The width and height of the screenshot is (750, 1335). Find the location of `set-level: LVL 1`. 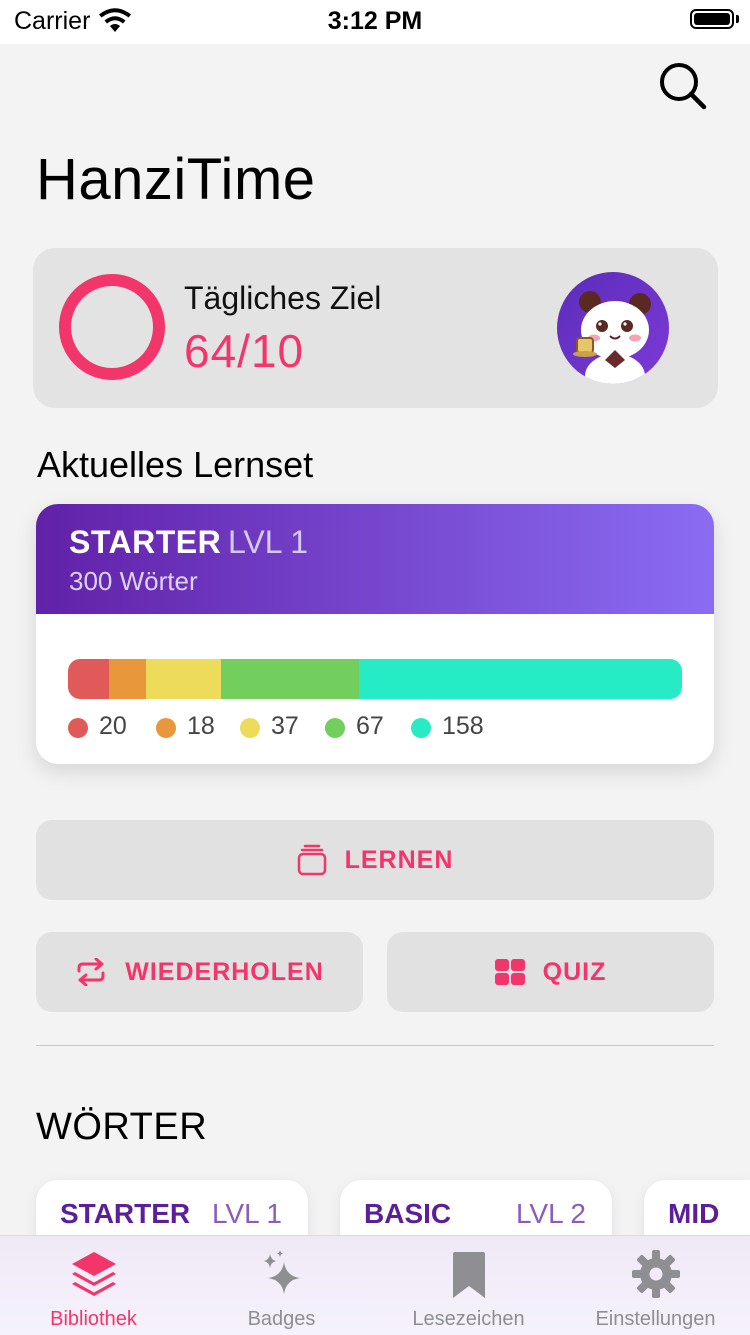

set-level: LVL 1 is located at coordinates (268, 542).